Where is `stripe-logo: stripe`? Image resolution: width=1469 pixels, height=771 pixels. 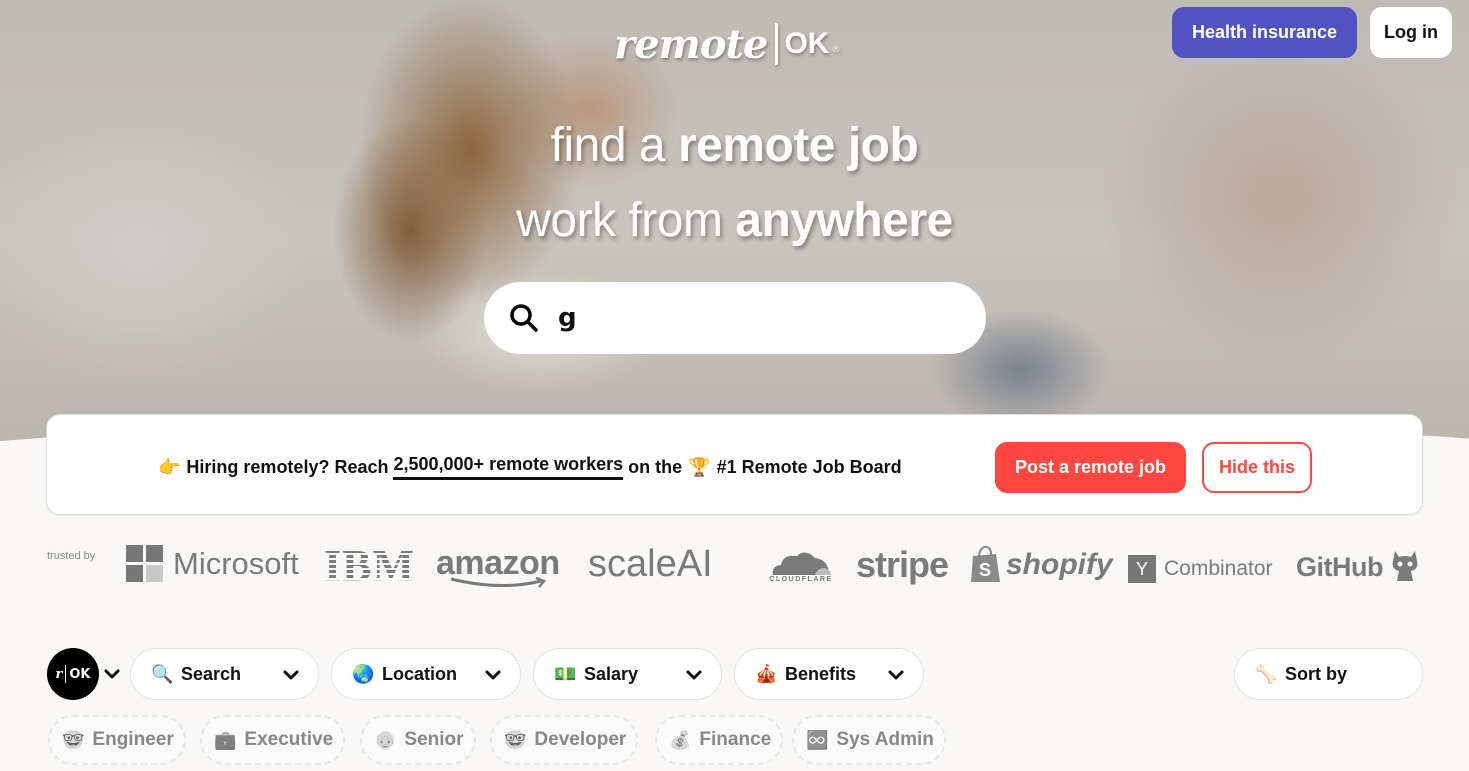 stripe-logo: stripe is located at coordinates (902, 564).